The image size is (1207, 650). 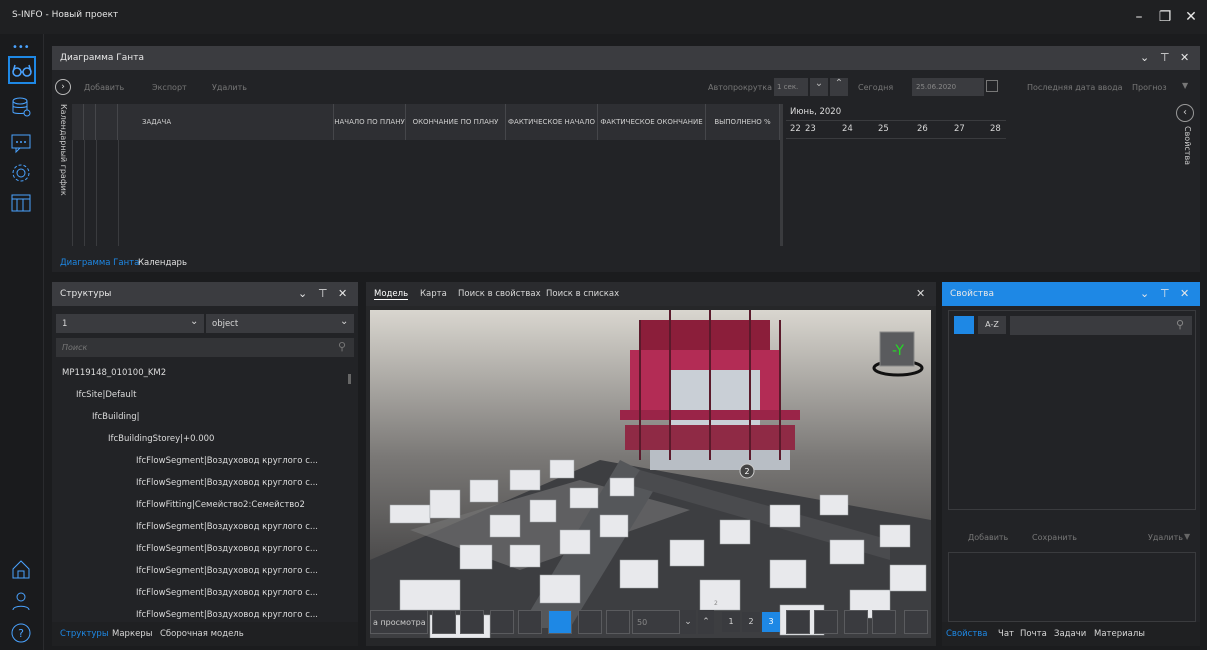 What do you see at coordinates (84, 634) in the screenshot?
I see `tab-structures: Структуры` at bounding box center [84, 634].